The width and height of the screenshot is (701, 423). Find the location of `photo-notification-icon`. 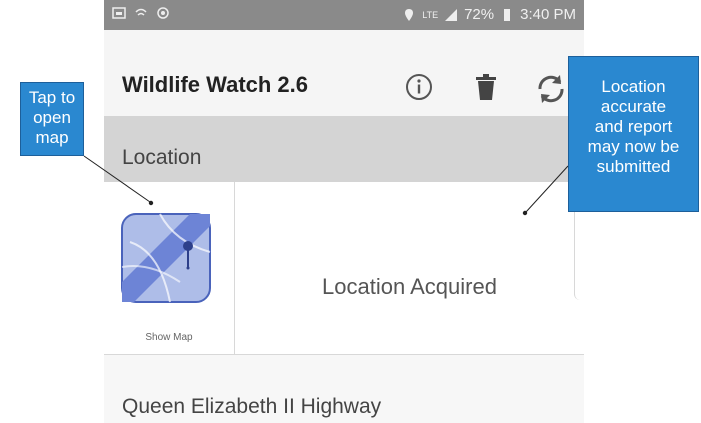

photo-notification-icon is located at coordinates (163, 13).